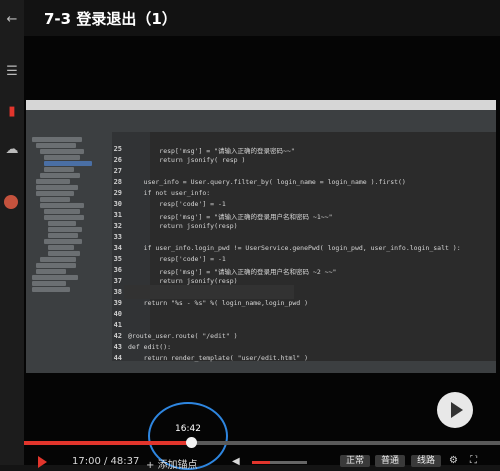 Image resolution: width=500 pixels, height=471 pixels. What do you see at coordinates (169, 193) in the screenshot?
I see `code-line: if not user_info:` at bounding box center [169, 193].